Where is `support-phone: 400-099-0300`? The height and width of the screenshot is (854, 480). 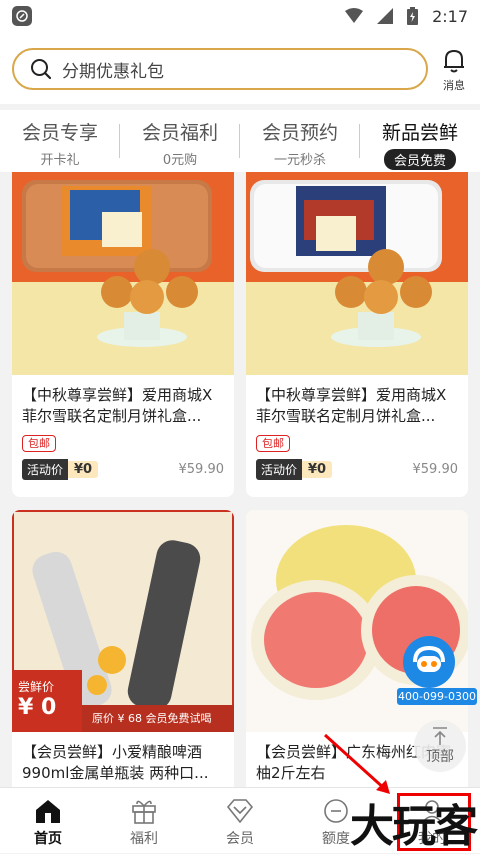
support-phone: 400-099-0300 is located at coordinates (437, 696).